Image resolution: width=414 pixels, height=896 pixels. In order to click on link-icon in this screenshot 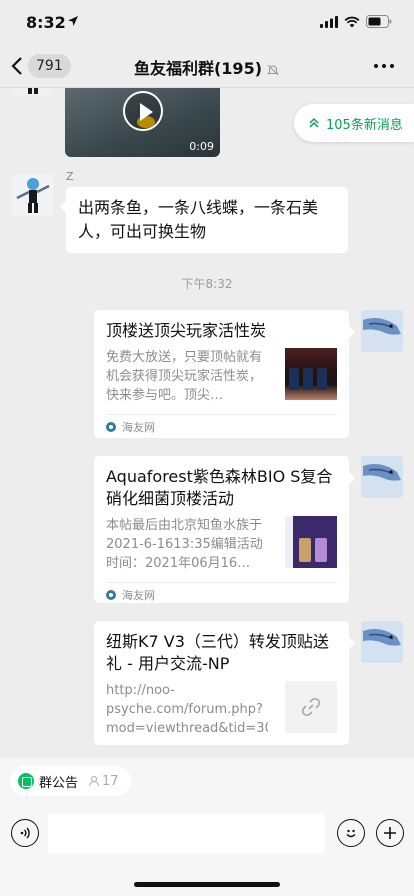, I will do `click(311, 707)`.